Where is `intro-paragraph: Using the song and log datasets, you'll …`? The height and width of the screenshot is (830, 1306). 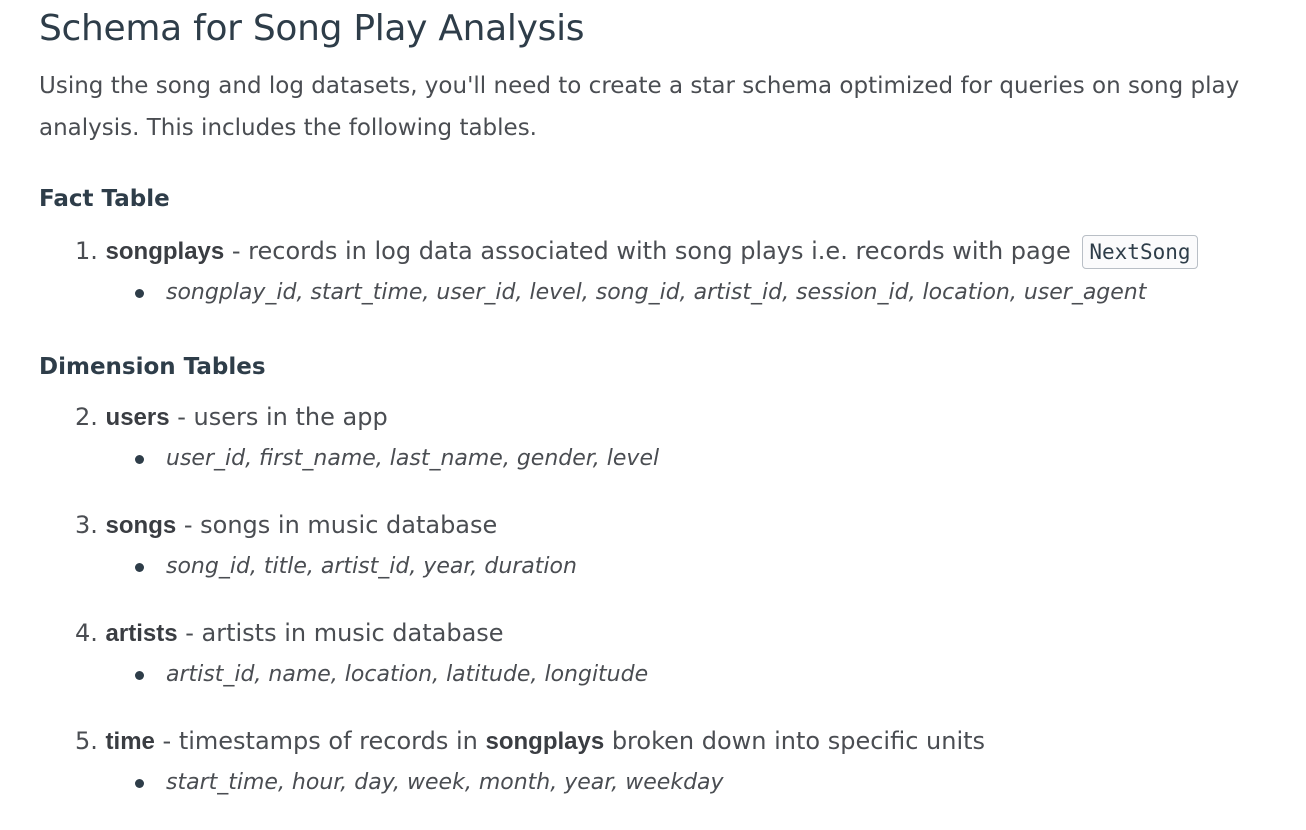 intro-paragraph: Using the song and log datasets, you'll … is located at coordinates (639, 107).